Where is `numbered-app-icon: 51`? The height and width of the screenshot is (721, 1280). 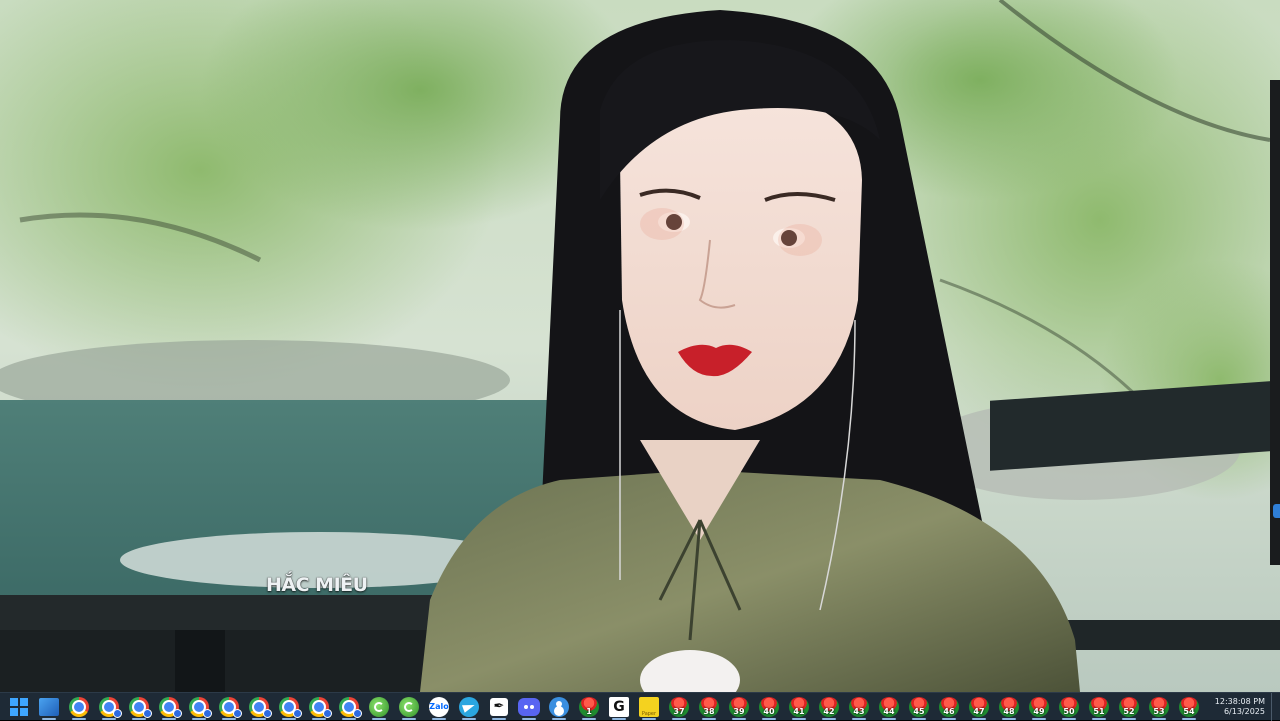 numbered-app-icon: 51 is located at coordinates (1099, 706).